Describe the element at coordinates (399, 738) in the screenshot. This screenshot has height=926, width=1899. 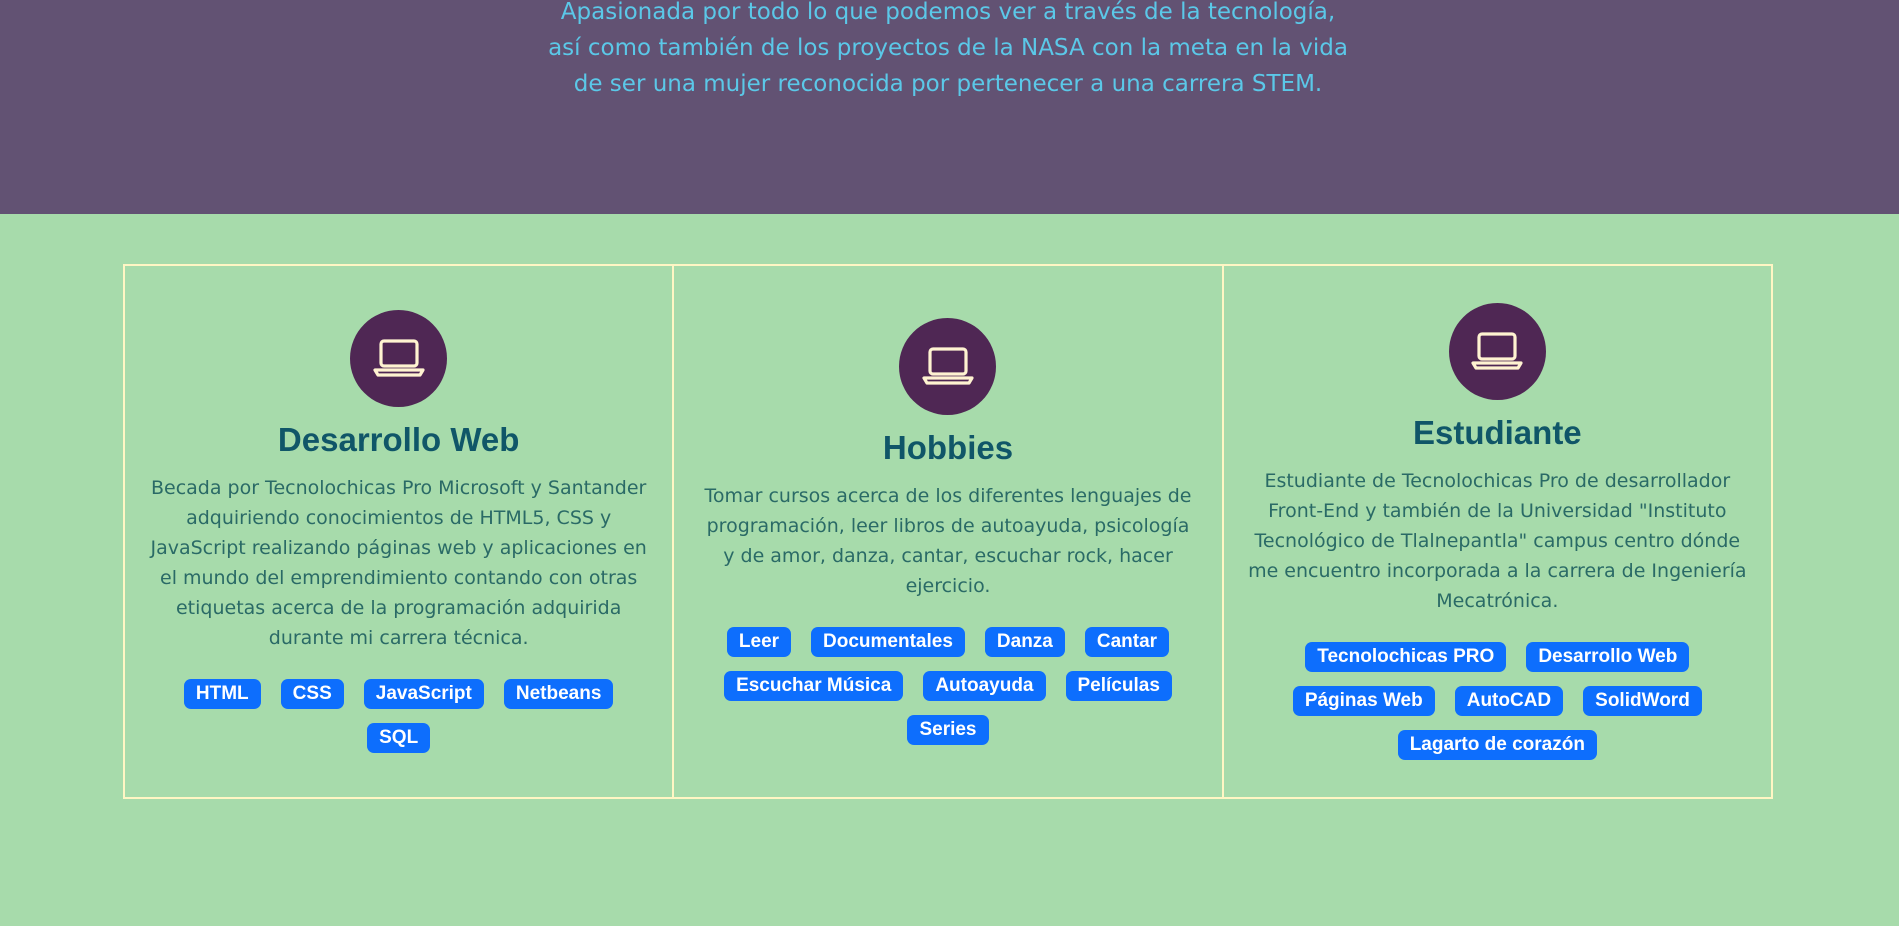
I see `badge-sql: SQL` at that location.